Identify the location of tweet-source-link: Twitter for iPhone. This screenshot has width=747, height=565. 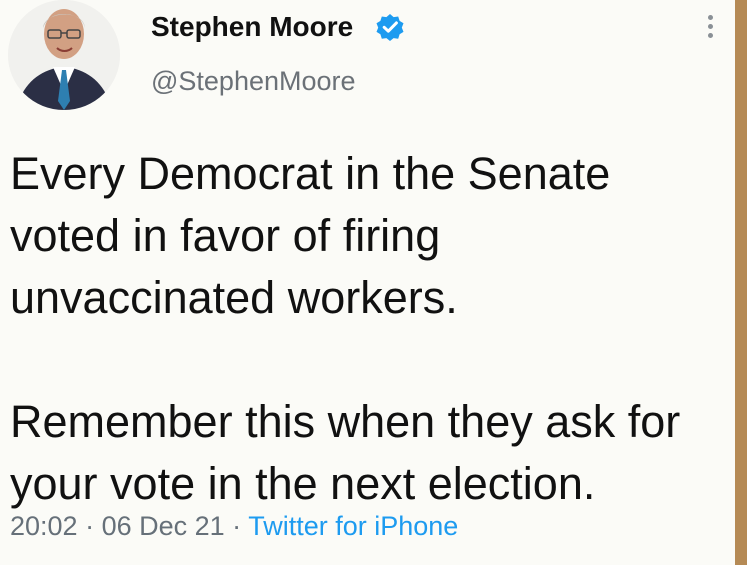
(353, 526).